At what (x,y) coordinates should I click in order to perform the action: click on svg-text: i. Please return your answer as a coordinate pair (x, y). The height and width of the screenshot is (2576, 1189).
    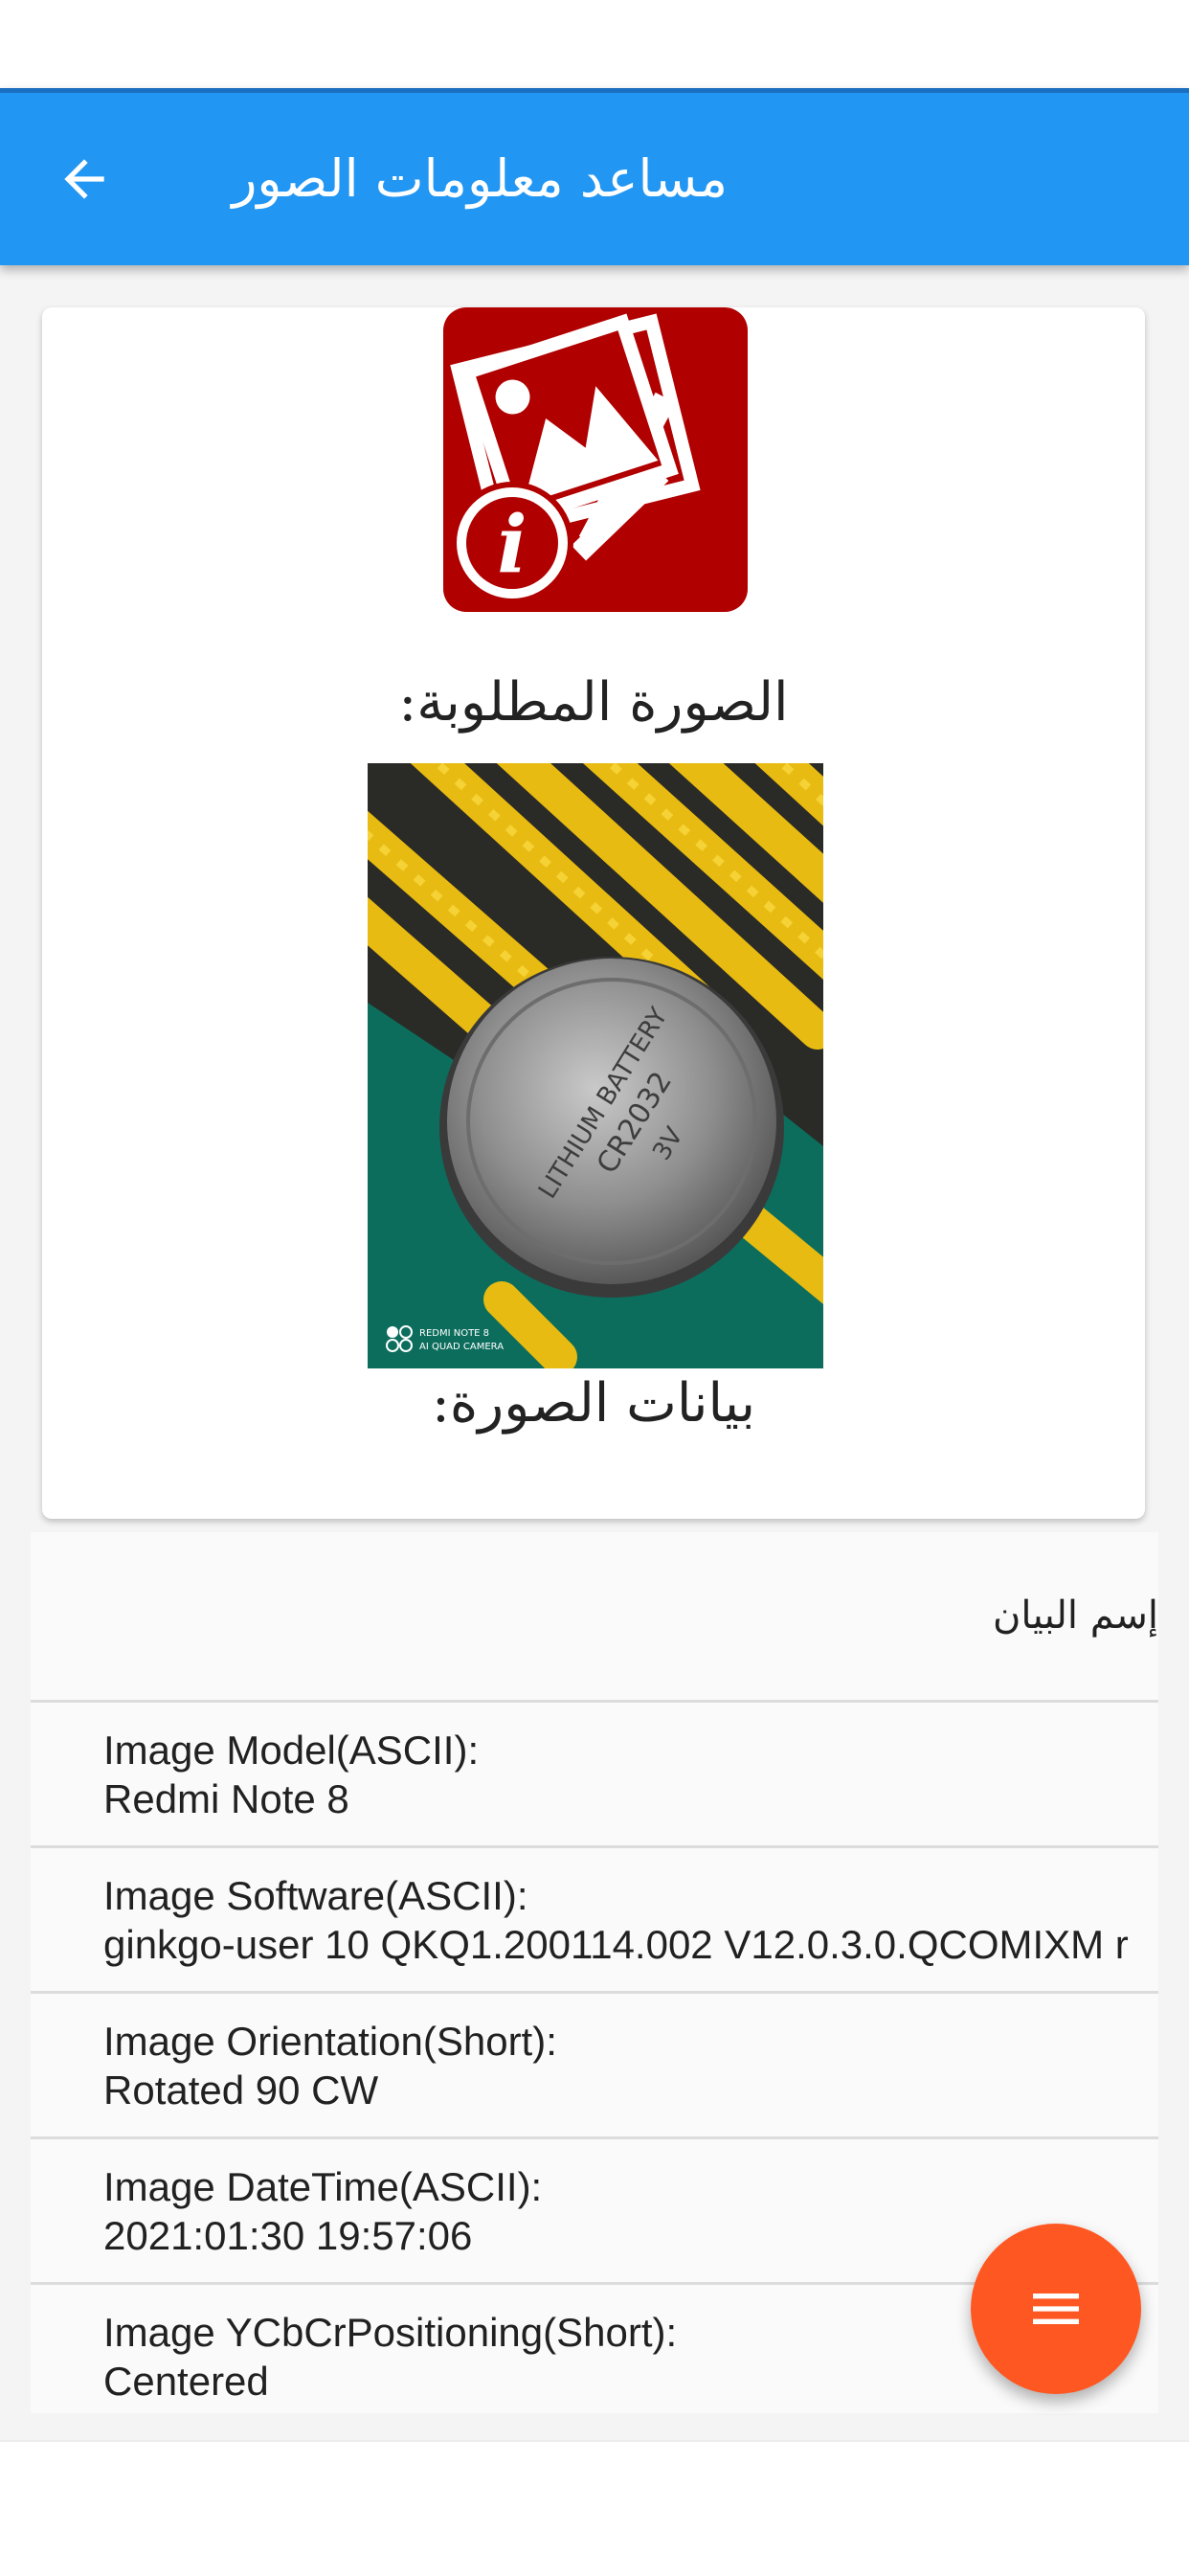
    Looking at the image, I should click on (512, 545).